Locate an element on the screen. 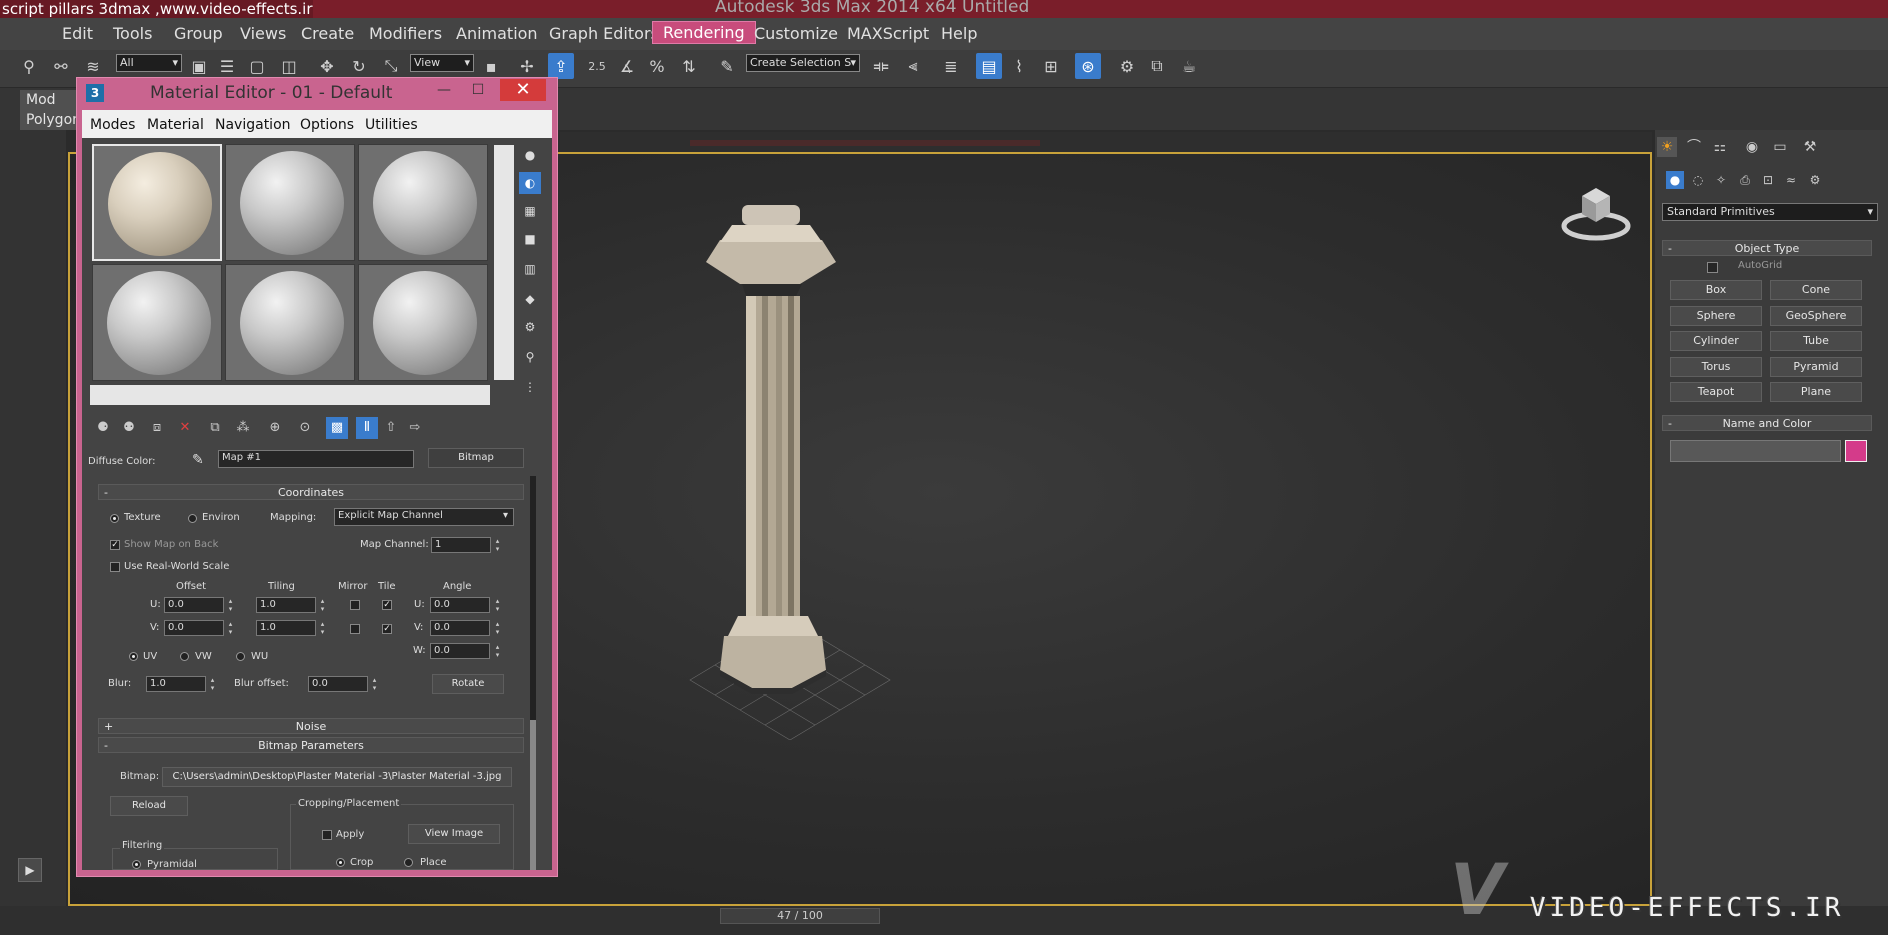 Image resolution: width=1888 pixels, height=935 pixels. unlink-icon: ⚯ is located at coordinates (61, 66).